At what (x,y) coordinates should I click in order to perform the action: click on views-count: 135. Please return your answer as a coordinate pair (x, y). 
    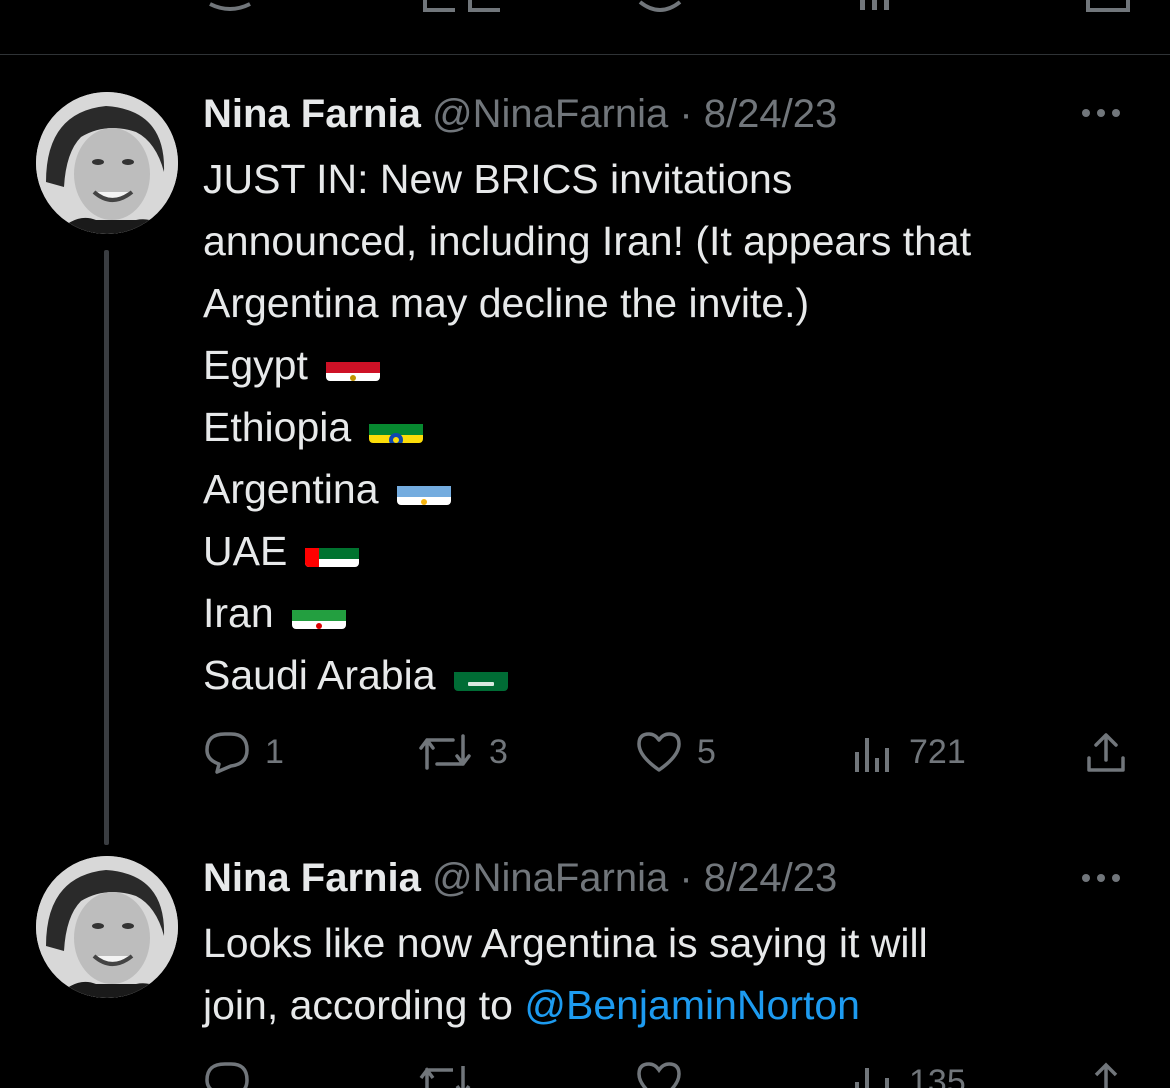
    Looking at the image, I should click on (937, 1075).